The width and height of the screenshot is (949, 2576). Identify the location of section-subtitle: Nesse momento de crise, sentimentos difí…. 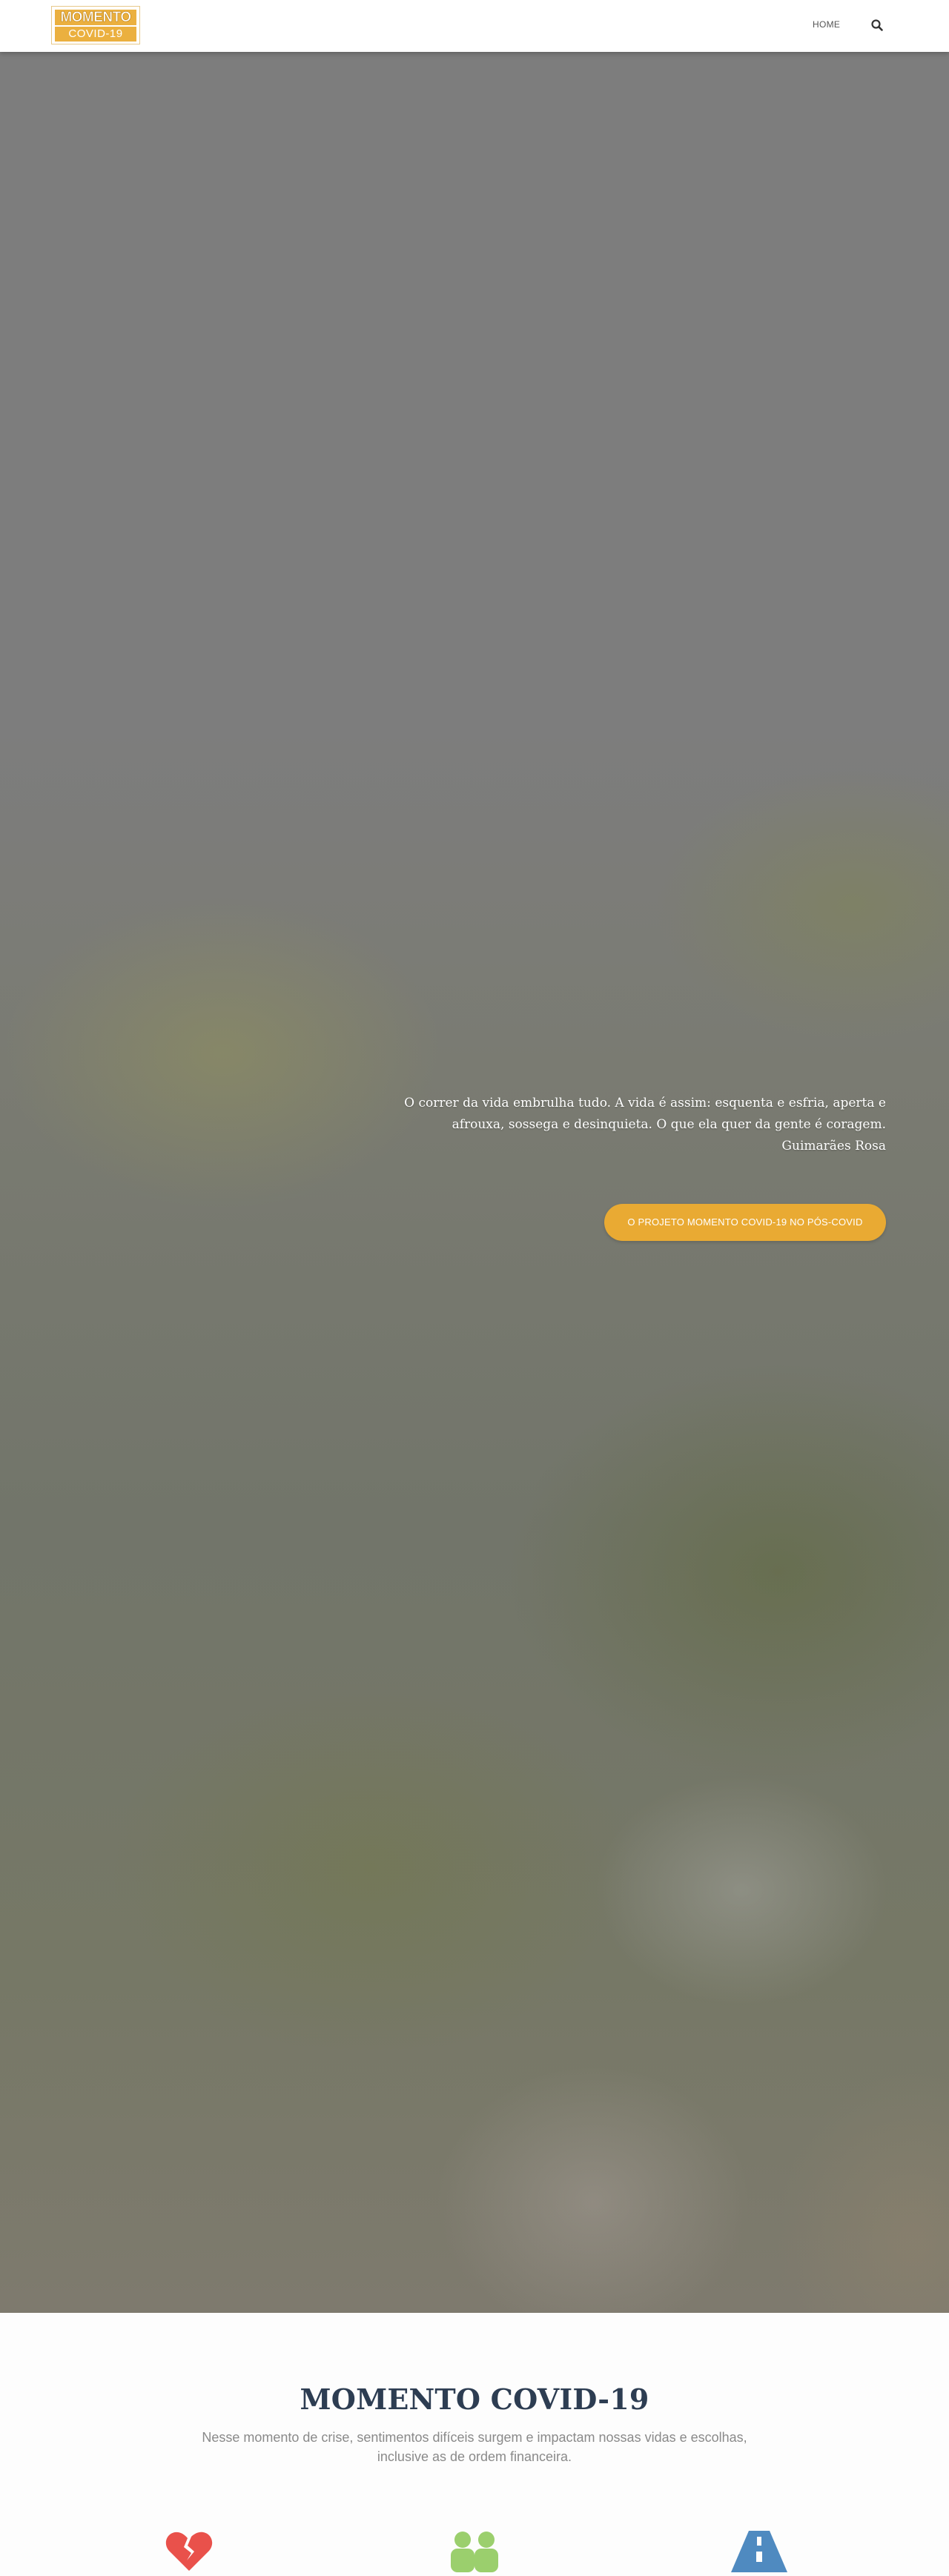
(474, 2447).